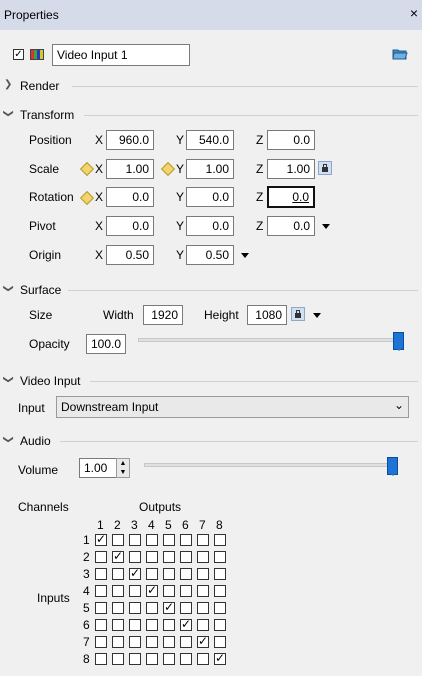  I want to click on pivot-y-field: 0.0, so click(210, 226).